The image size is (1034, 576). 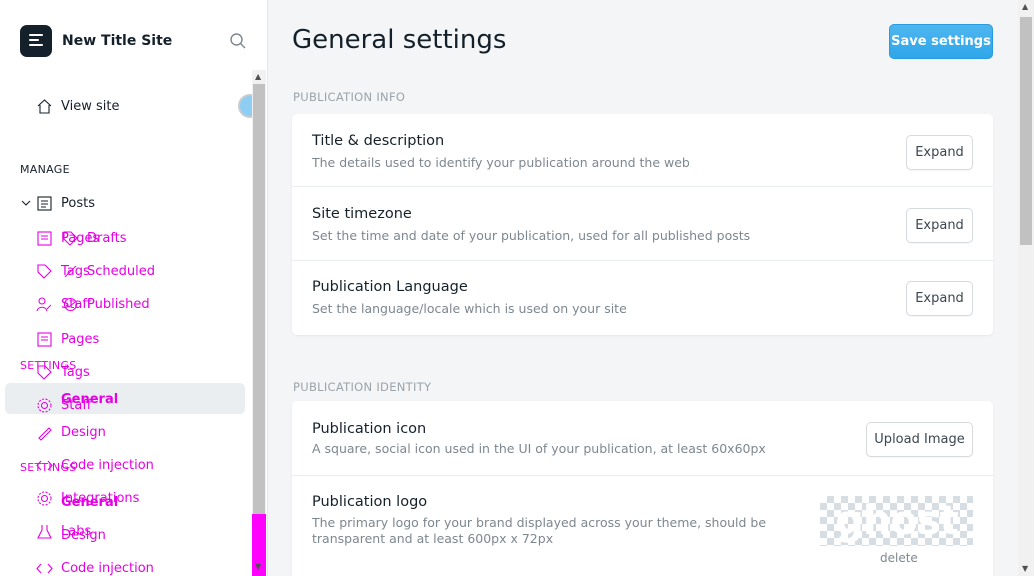 What do you see at coordinates (349, 97) in the screenshot?
I see `publication-info-label: PUBLICATION INFO` at bounding box center [349, 97].